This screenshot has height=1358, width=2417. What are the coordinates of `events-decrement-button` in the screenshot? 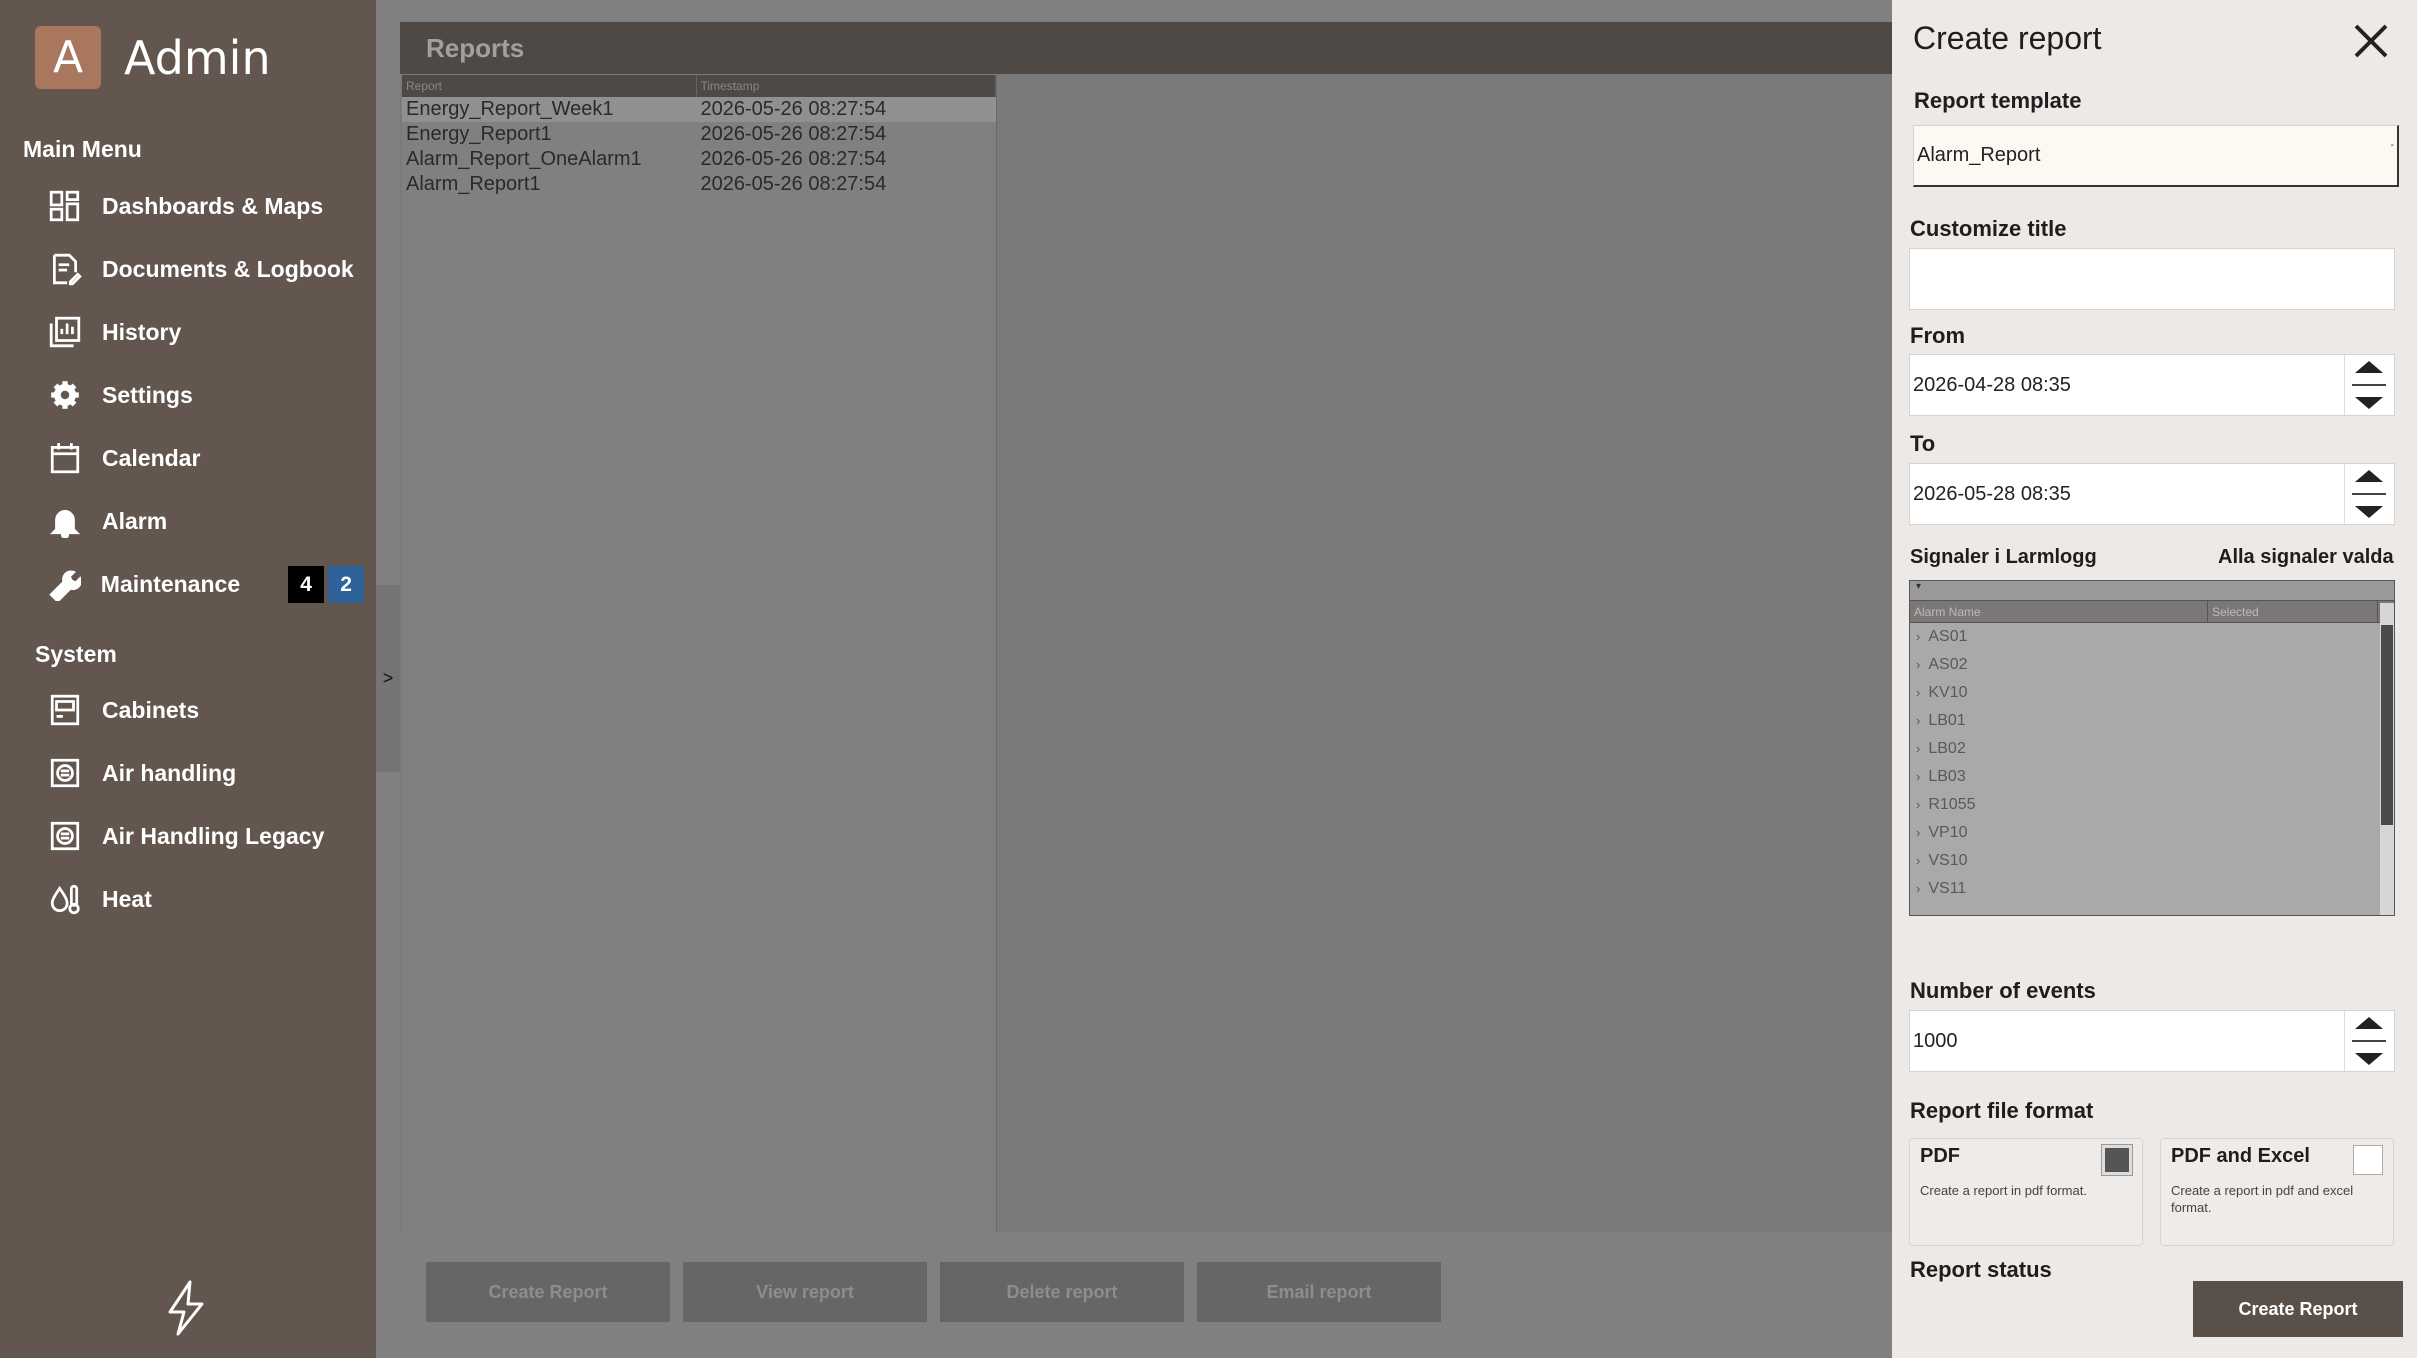 It's located at (2368, 1059).